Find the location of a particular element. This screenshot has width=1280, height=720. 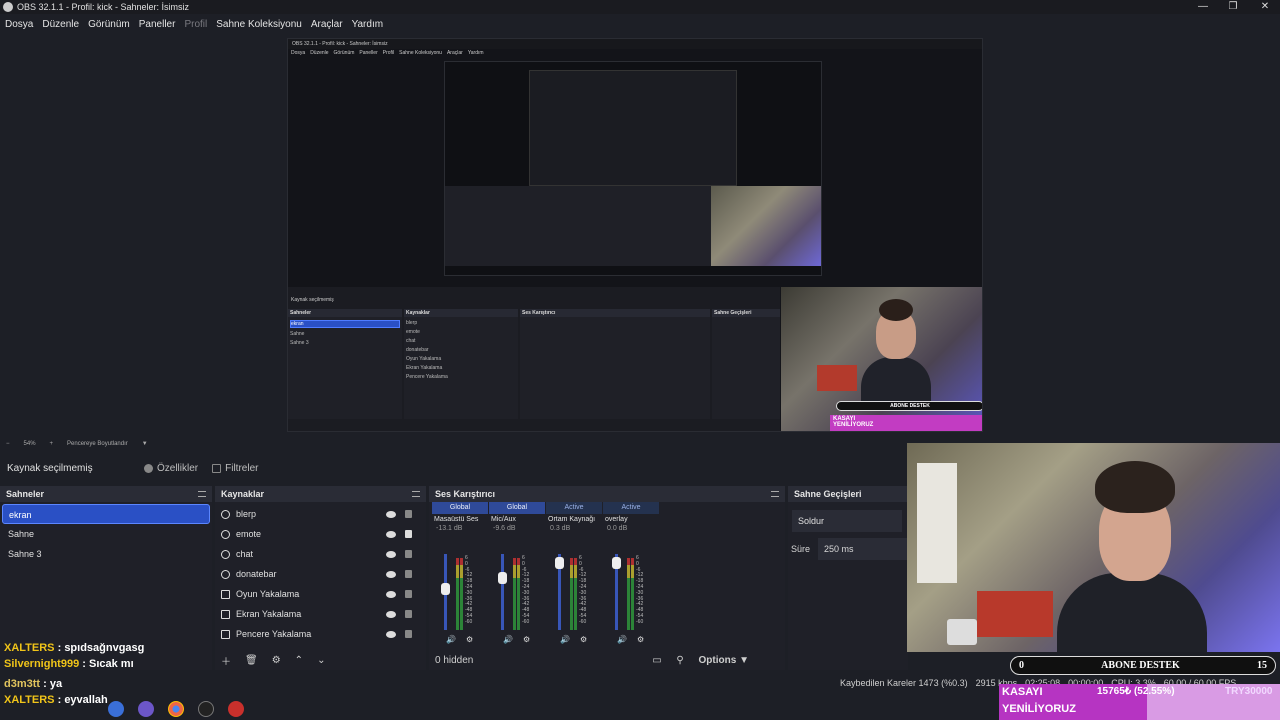

recursive-docks is located at coordinates (579, 226).